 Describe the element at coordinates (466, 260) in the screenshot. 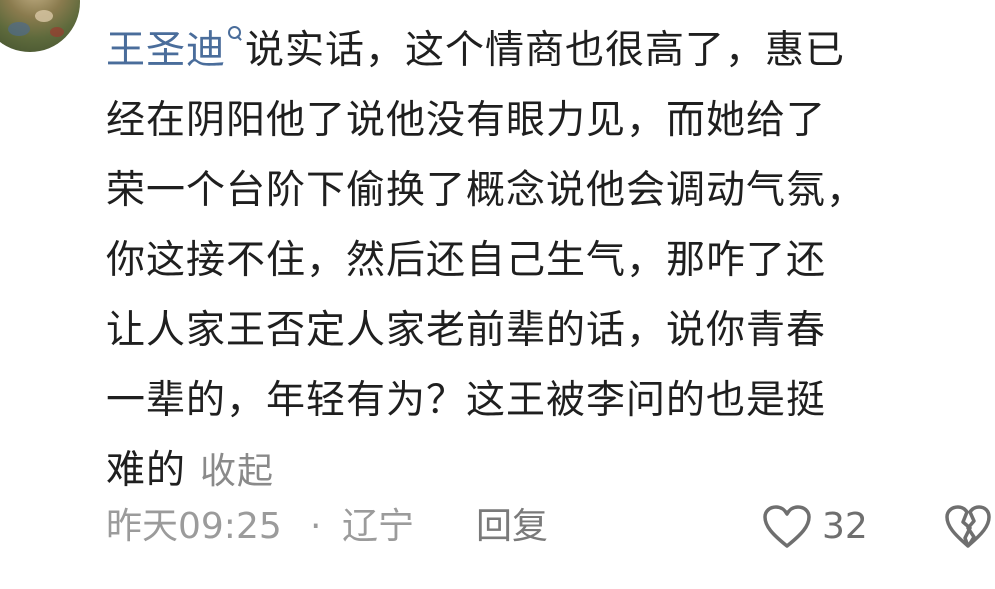

I see `comment-text-line: 你这接不住，然后还自己生气，那咋了还` at that location.